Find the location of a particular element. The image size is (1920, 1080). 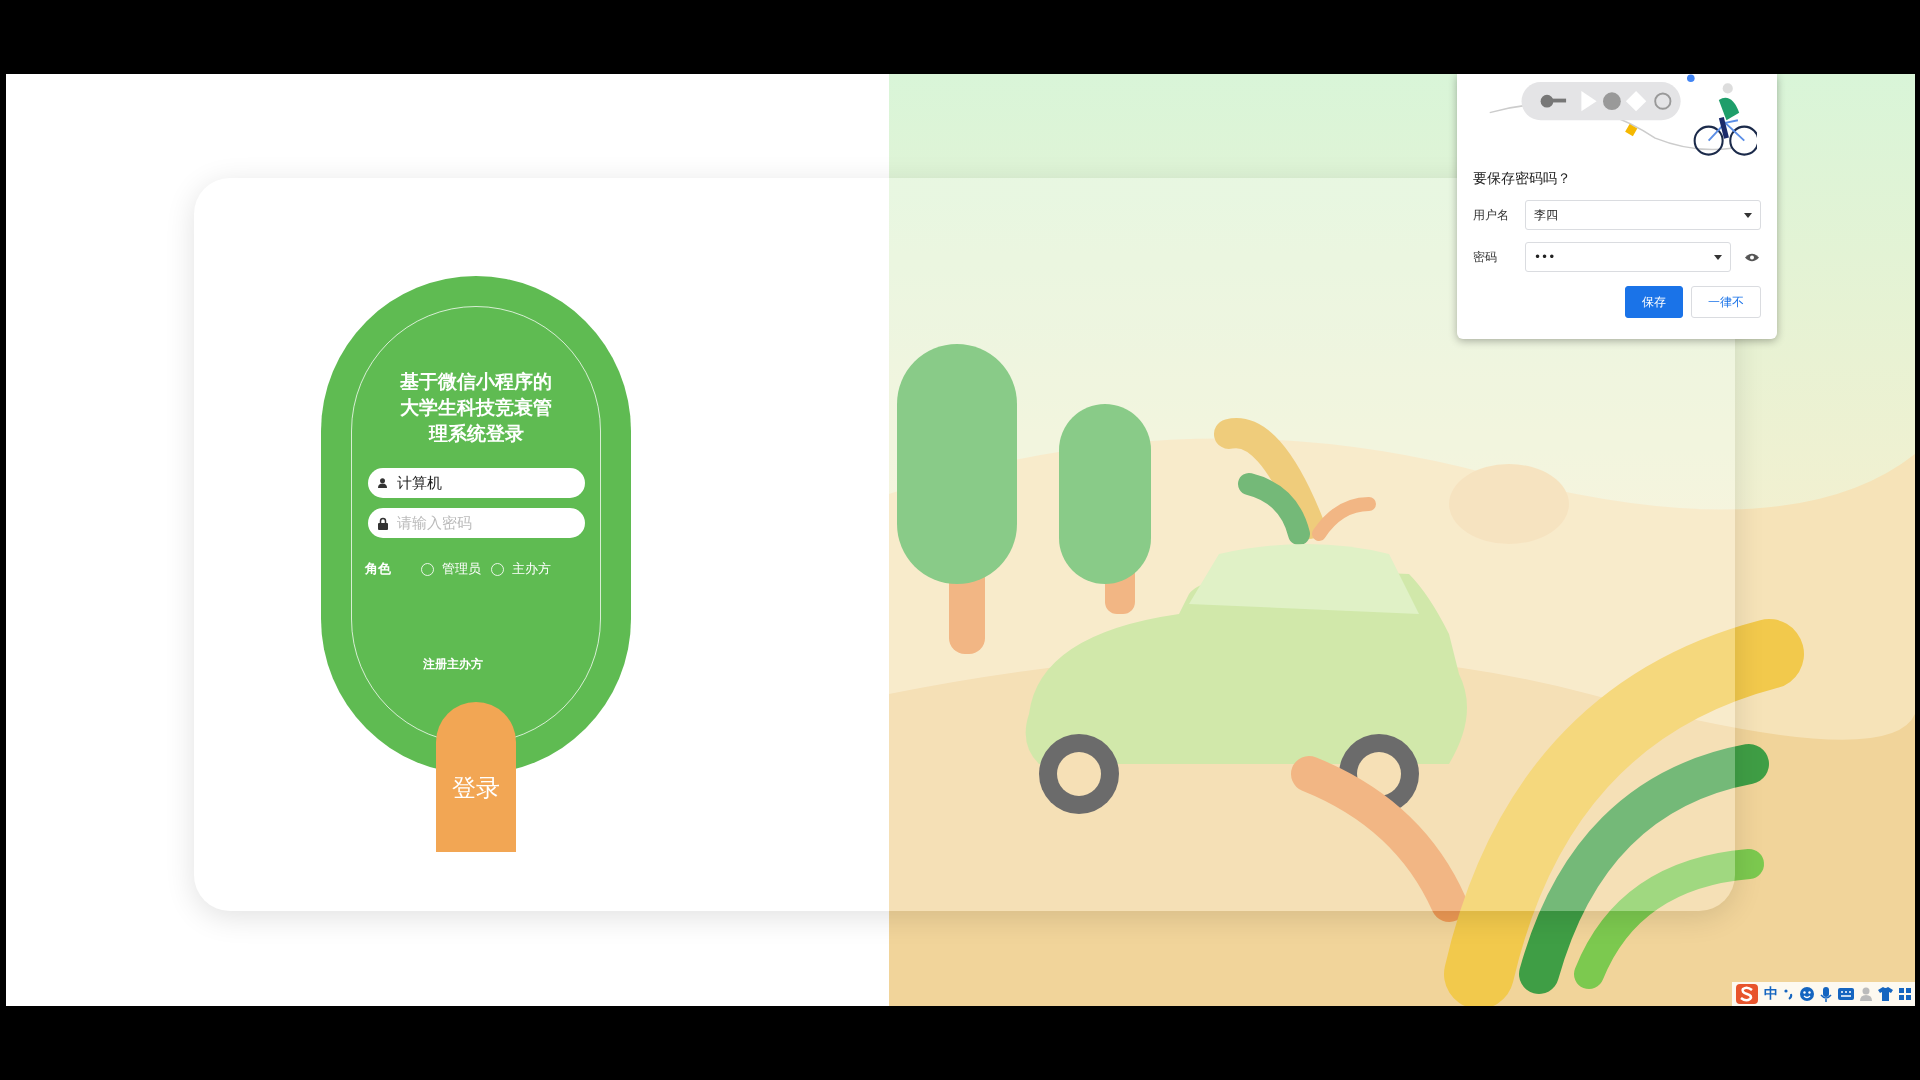

username-field: 计算机 is located at coordinates (476, 483).